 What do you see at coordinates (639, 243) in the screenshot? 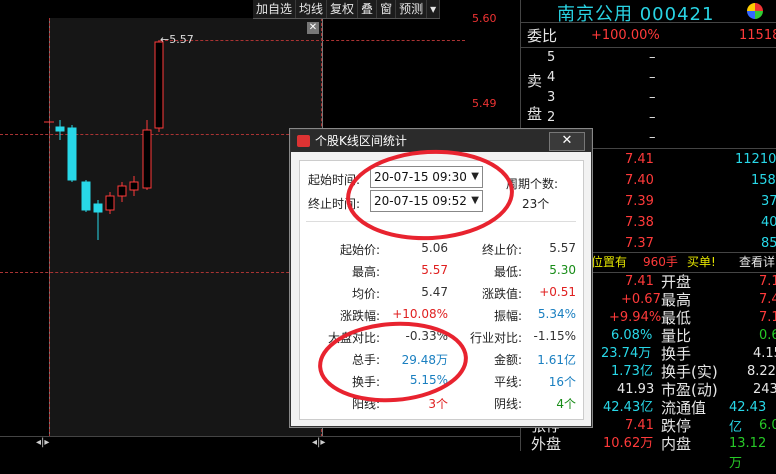
I see `buy-level-price: 7.37` at bounding box center [639, 243].